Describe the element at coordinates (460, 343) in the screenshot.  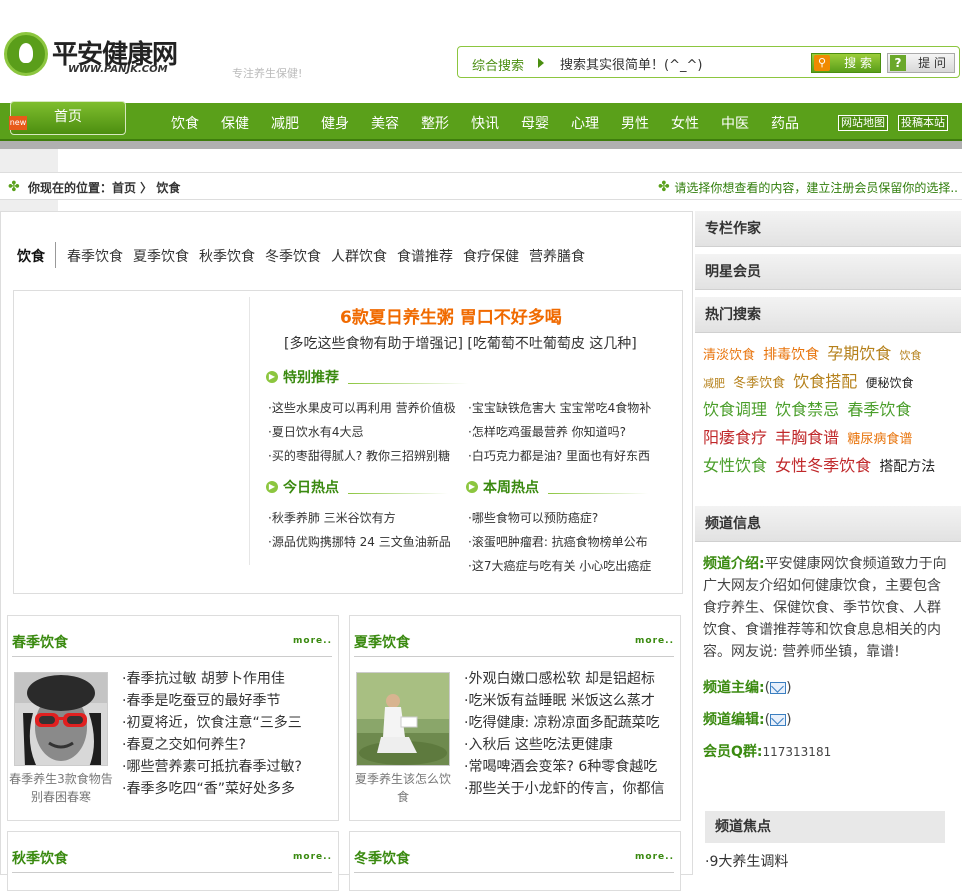
I see `subheadline: [多吃这些食物有助于增强记] [吃葡萄不吐葡萄皮 这几种]` at that location.